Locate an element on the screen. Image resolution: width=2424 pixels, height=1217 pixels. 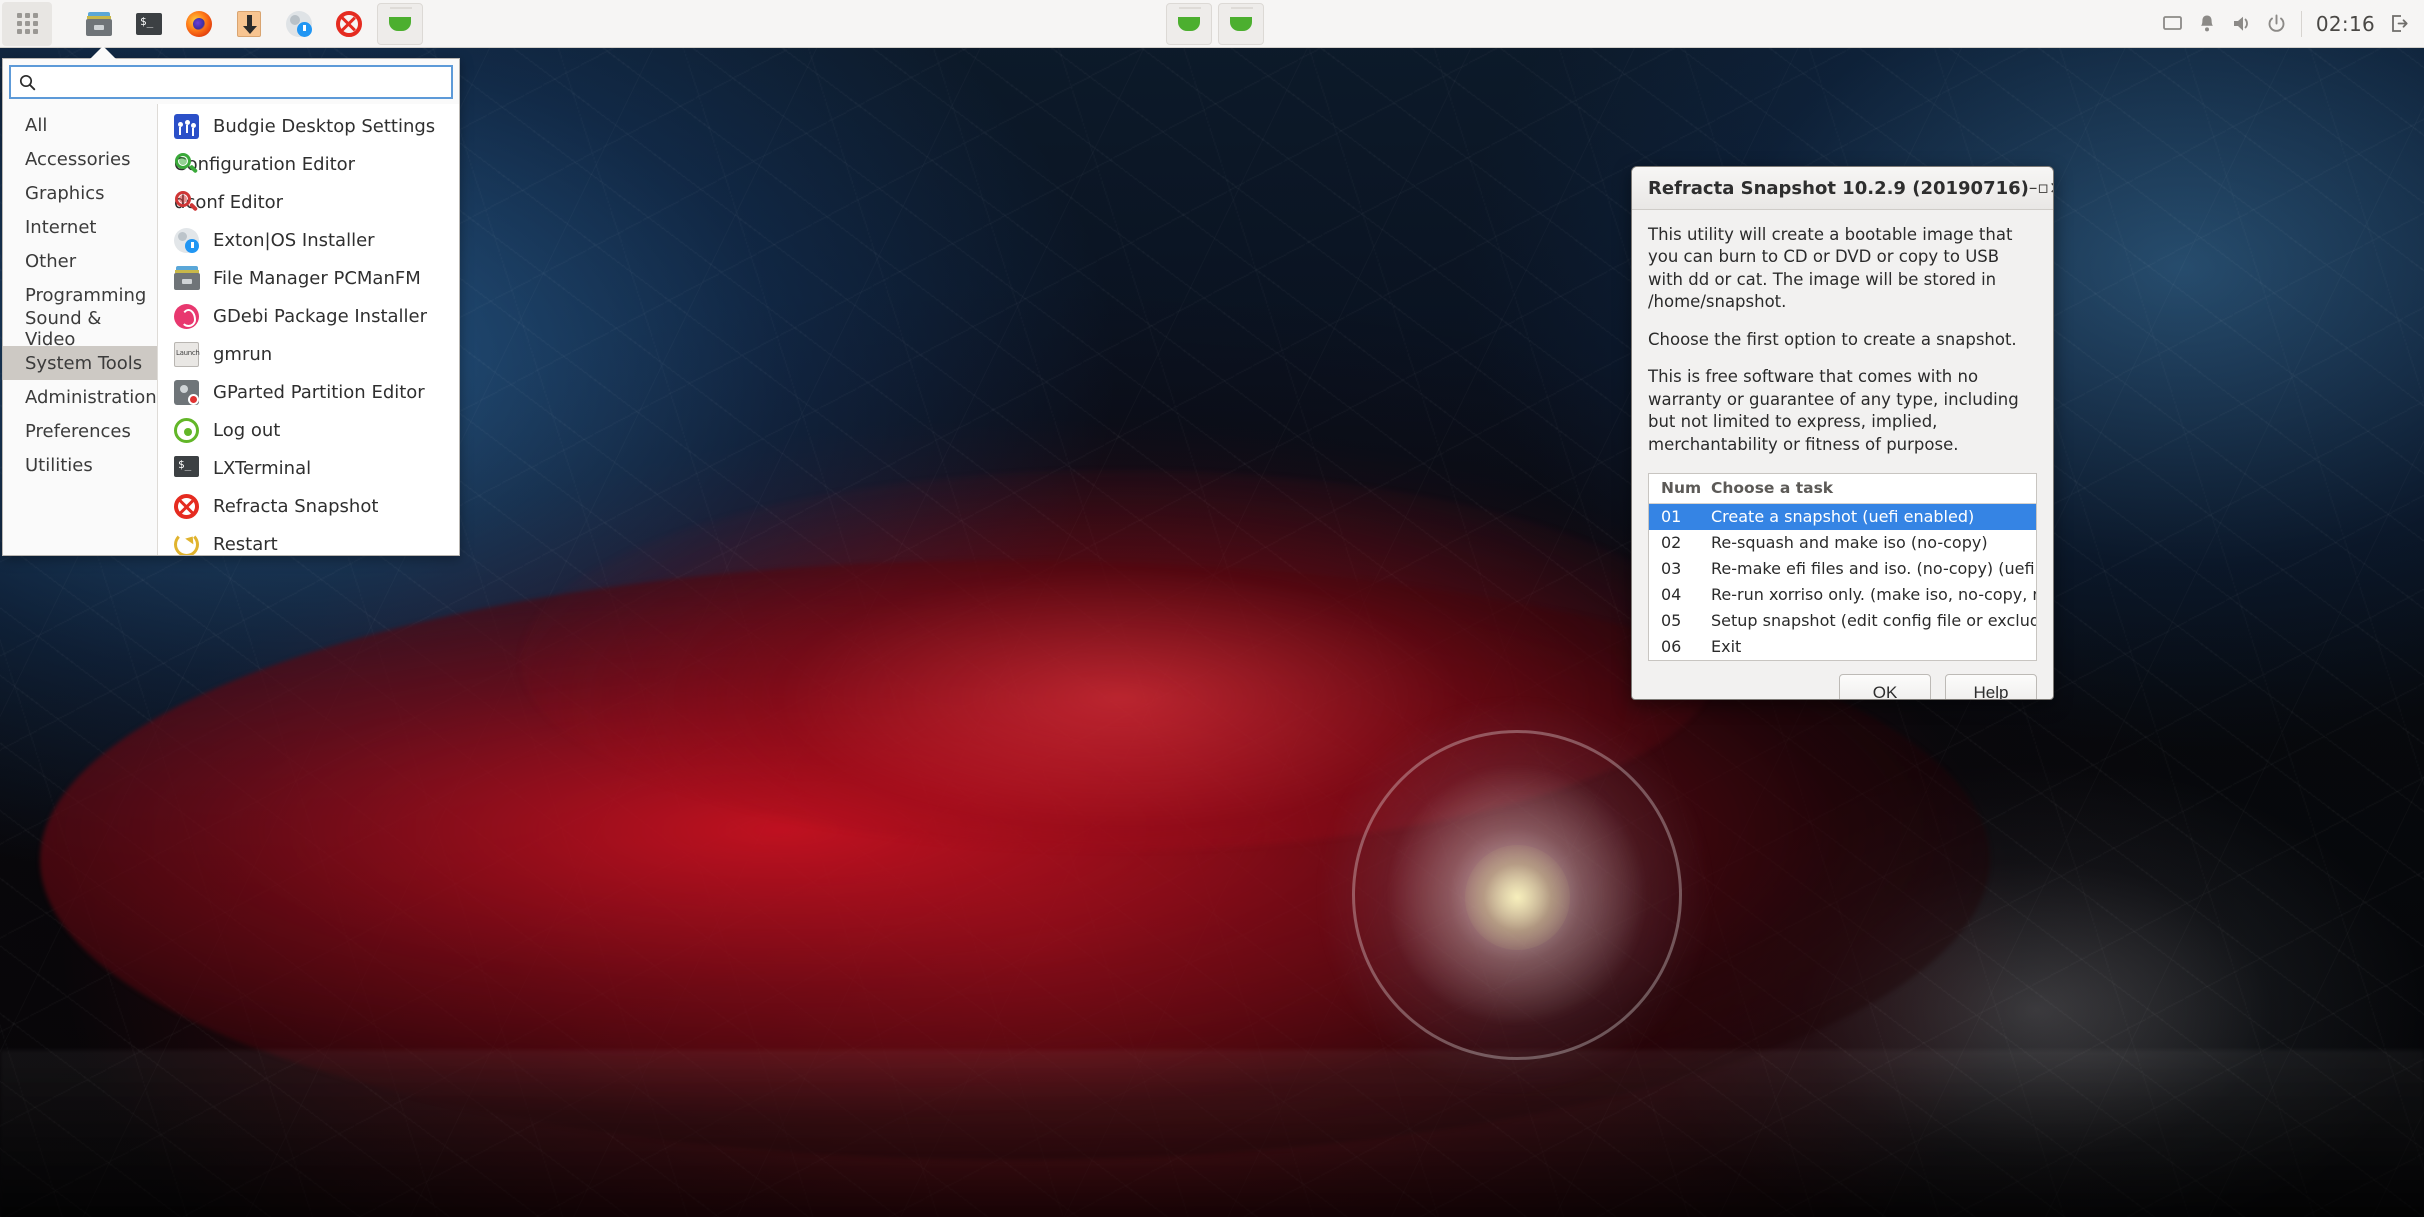
task-row: 01 Create a snapshot (uefi enabled) is located at coordinates (1842, 516).